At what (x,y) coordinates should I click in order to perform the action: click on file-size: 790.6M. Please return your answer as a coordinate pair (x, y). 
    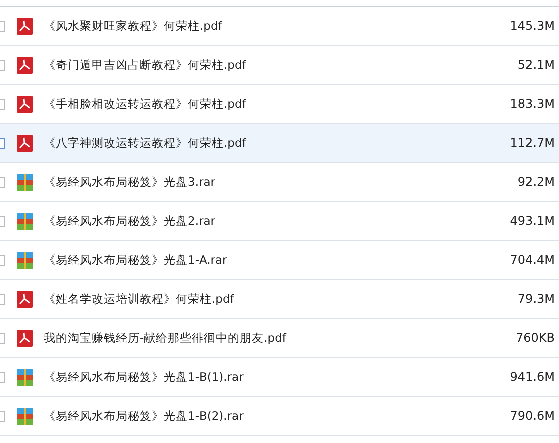
    Looking at the image, I should click on (532, 416).